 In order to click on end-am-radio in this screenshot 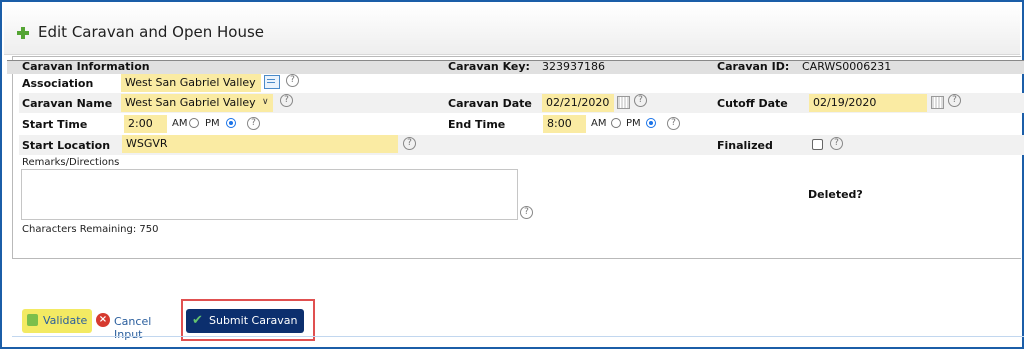, I will do `click(616, 123)`.